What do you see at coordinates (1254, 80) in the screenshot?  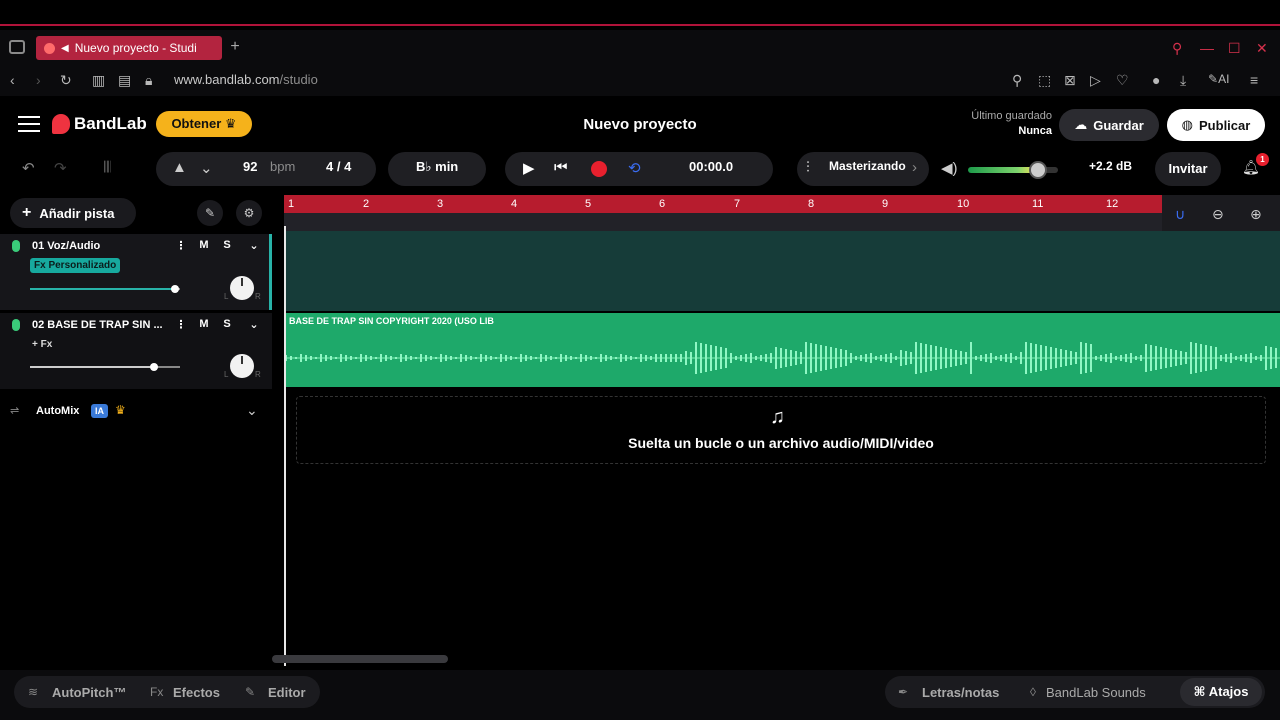 I see `menu-icon: ≡` at bounding box center [1254, 80].